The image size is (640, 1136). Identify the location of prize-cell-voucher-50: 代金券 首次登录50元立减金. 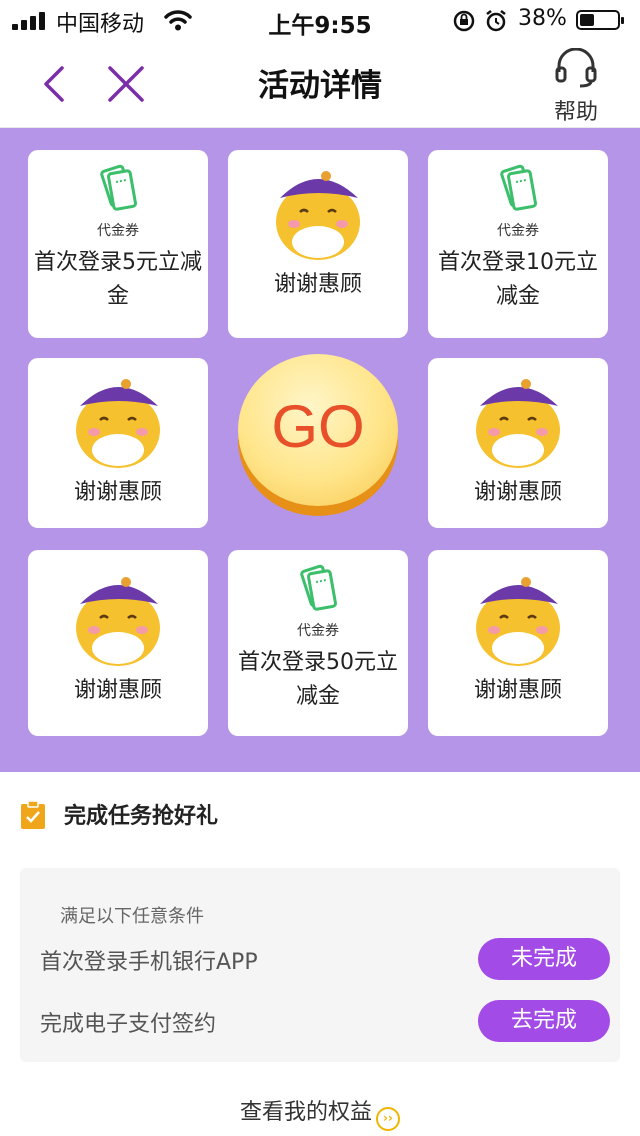
(318, 643).